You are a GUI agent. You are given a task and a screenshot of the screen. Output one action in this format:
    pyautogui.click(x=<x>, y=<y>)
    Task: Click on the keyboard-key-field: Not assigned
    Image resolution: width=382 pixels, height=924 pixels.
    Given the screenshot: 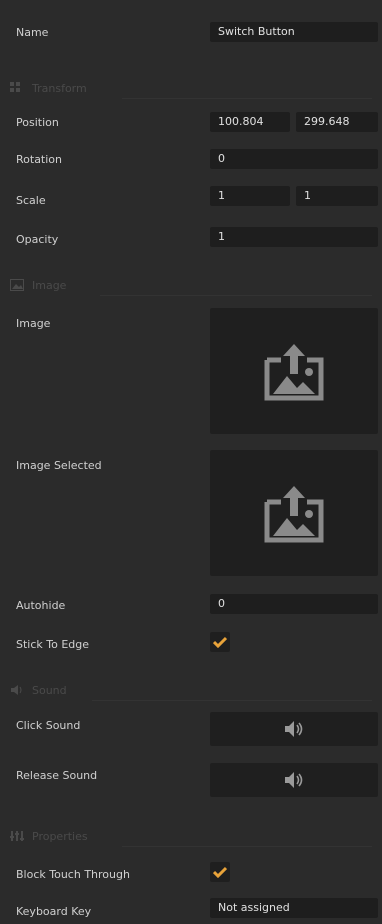 What is the action you would take?
    pyautogui.click(x=294, y=908)
    